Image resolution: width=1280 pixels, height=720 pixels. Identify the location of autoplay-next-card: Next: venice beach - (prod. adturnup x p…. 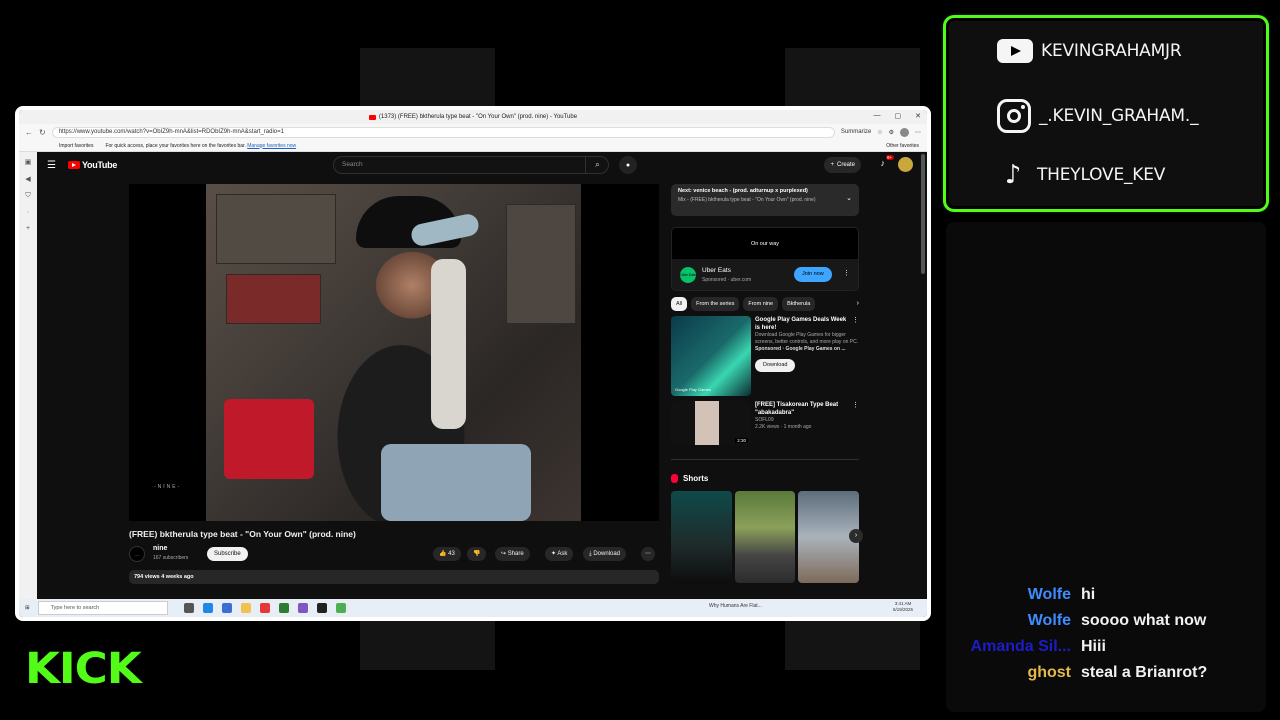
(765, 200).